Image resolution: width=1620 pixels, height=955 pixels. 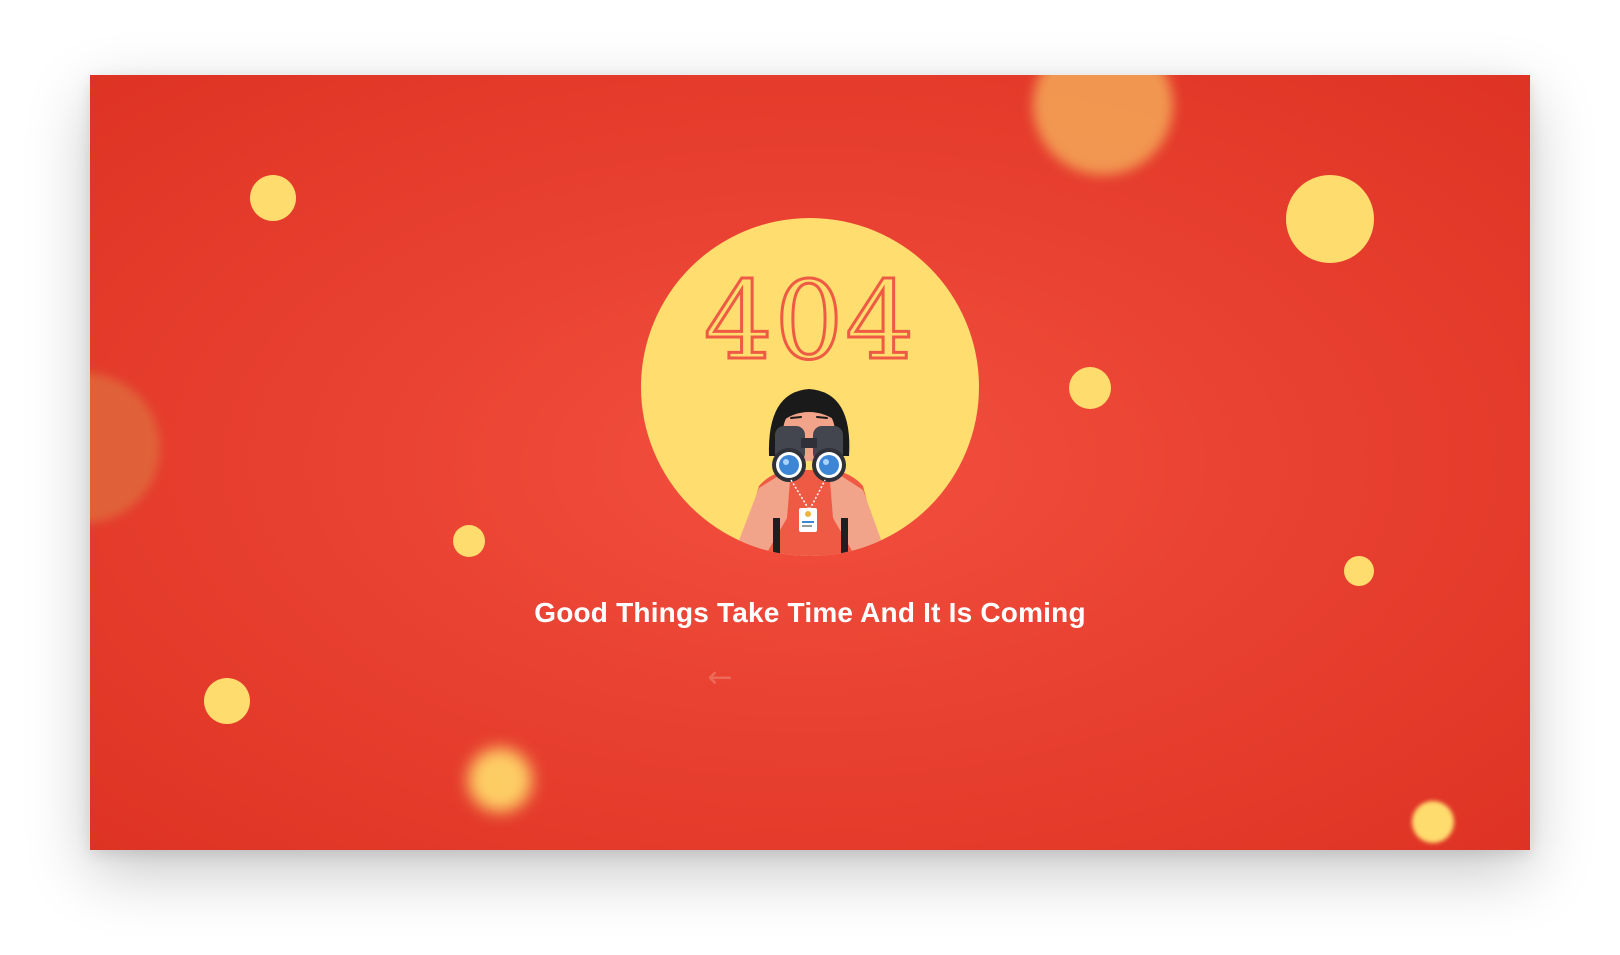 I want to click on decor-blur-circle-bottom, so click(x=500, y=780).